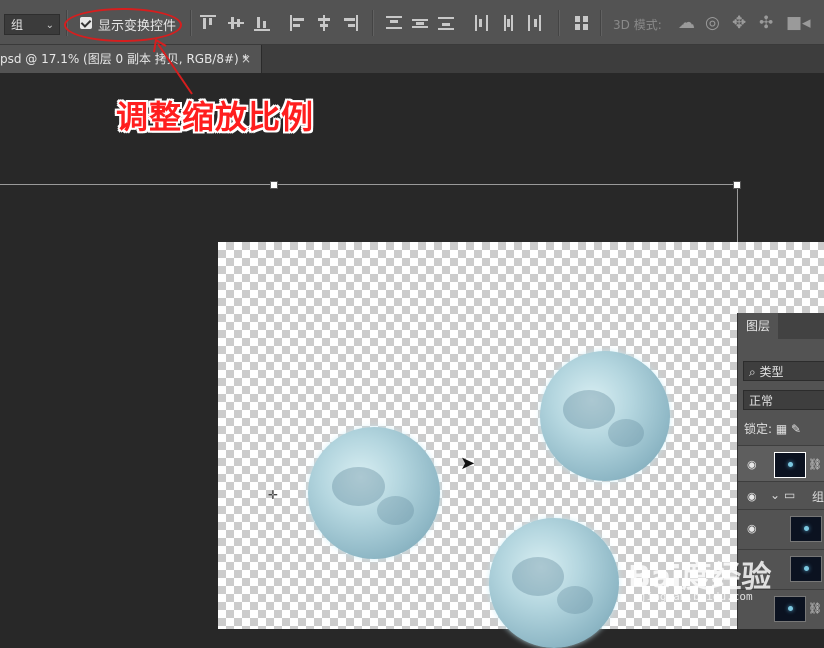 The image size is (824, 648). I want to click on watermark-url: jingyan.baidu.com, so click(696, 596).